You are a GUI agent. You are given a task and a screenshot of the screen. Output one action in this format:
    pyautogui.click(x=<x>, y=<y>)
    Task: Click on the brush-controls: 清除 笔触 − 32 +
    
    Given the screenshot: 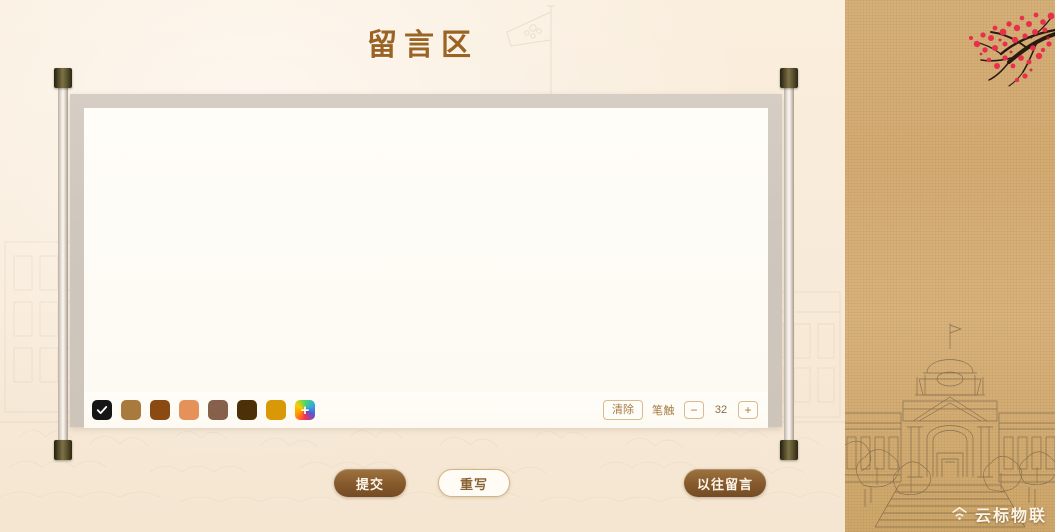 What is the action you would take?
    pyautogui.click(x=681, y=410)
    